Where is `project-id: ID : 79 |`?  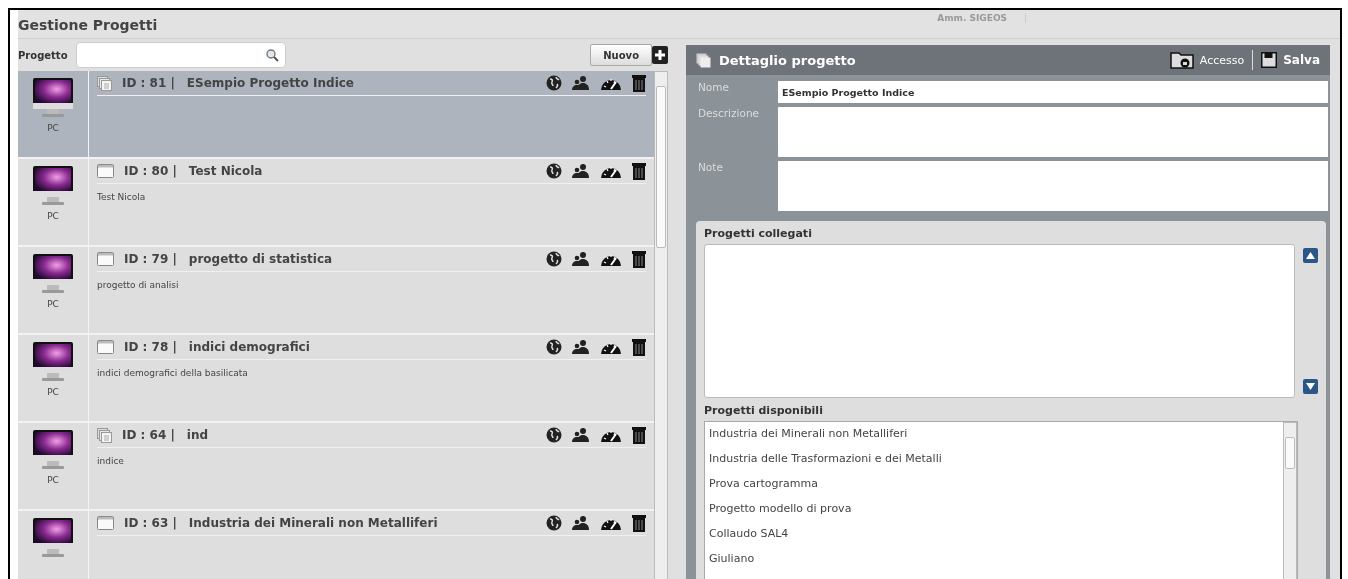
project-id: ID : 79 | is located at coordinates (150, 259).